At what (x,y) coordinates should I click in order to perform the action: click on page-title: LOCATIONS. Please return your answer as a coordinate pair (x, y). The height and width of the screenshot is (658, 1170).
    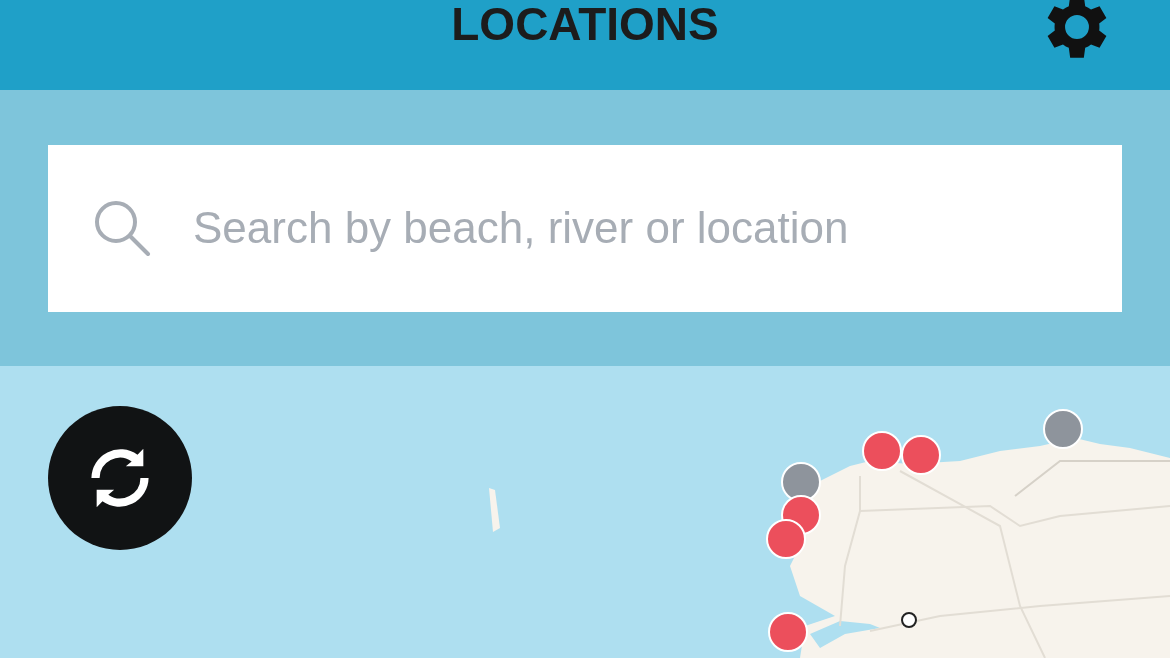
    Looking at the image, I should click on (585, 25).